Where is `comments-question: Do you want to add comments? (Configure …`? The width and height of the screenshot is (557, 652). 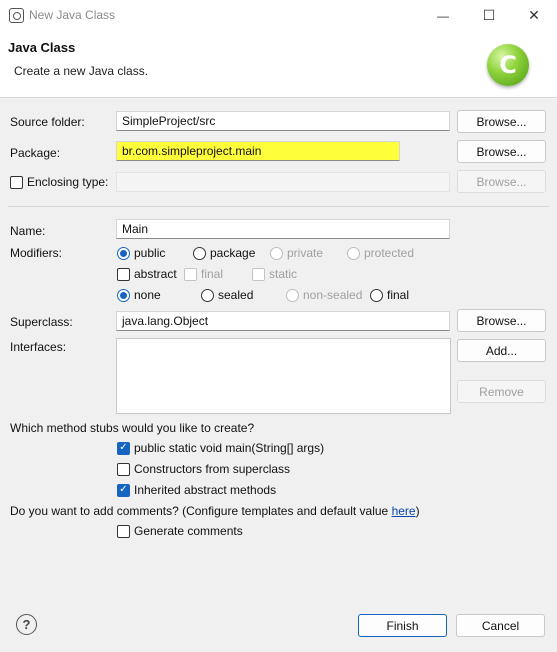
comments-question: Do you want to add comments? (Configure … is located at coordinates (215, 511).